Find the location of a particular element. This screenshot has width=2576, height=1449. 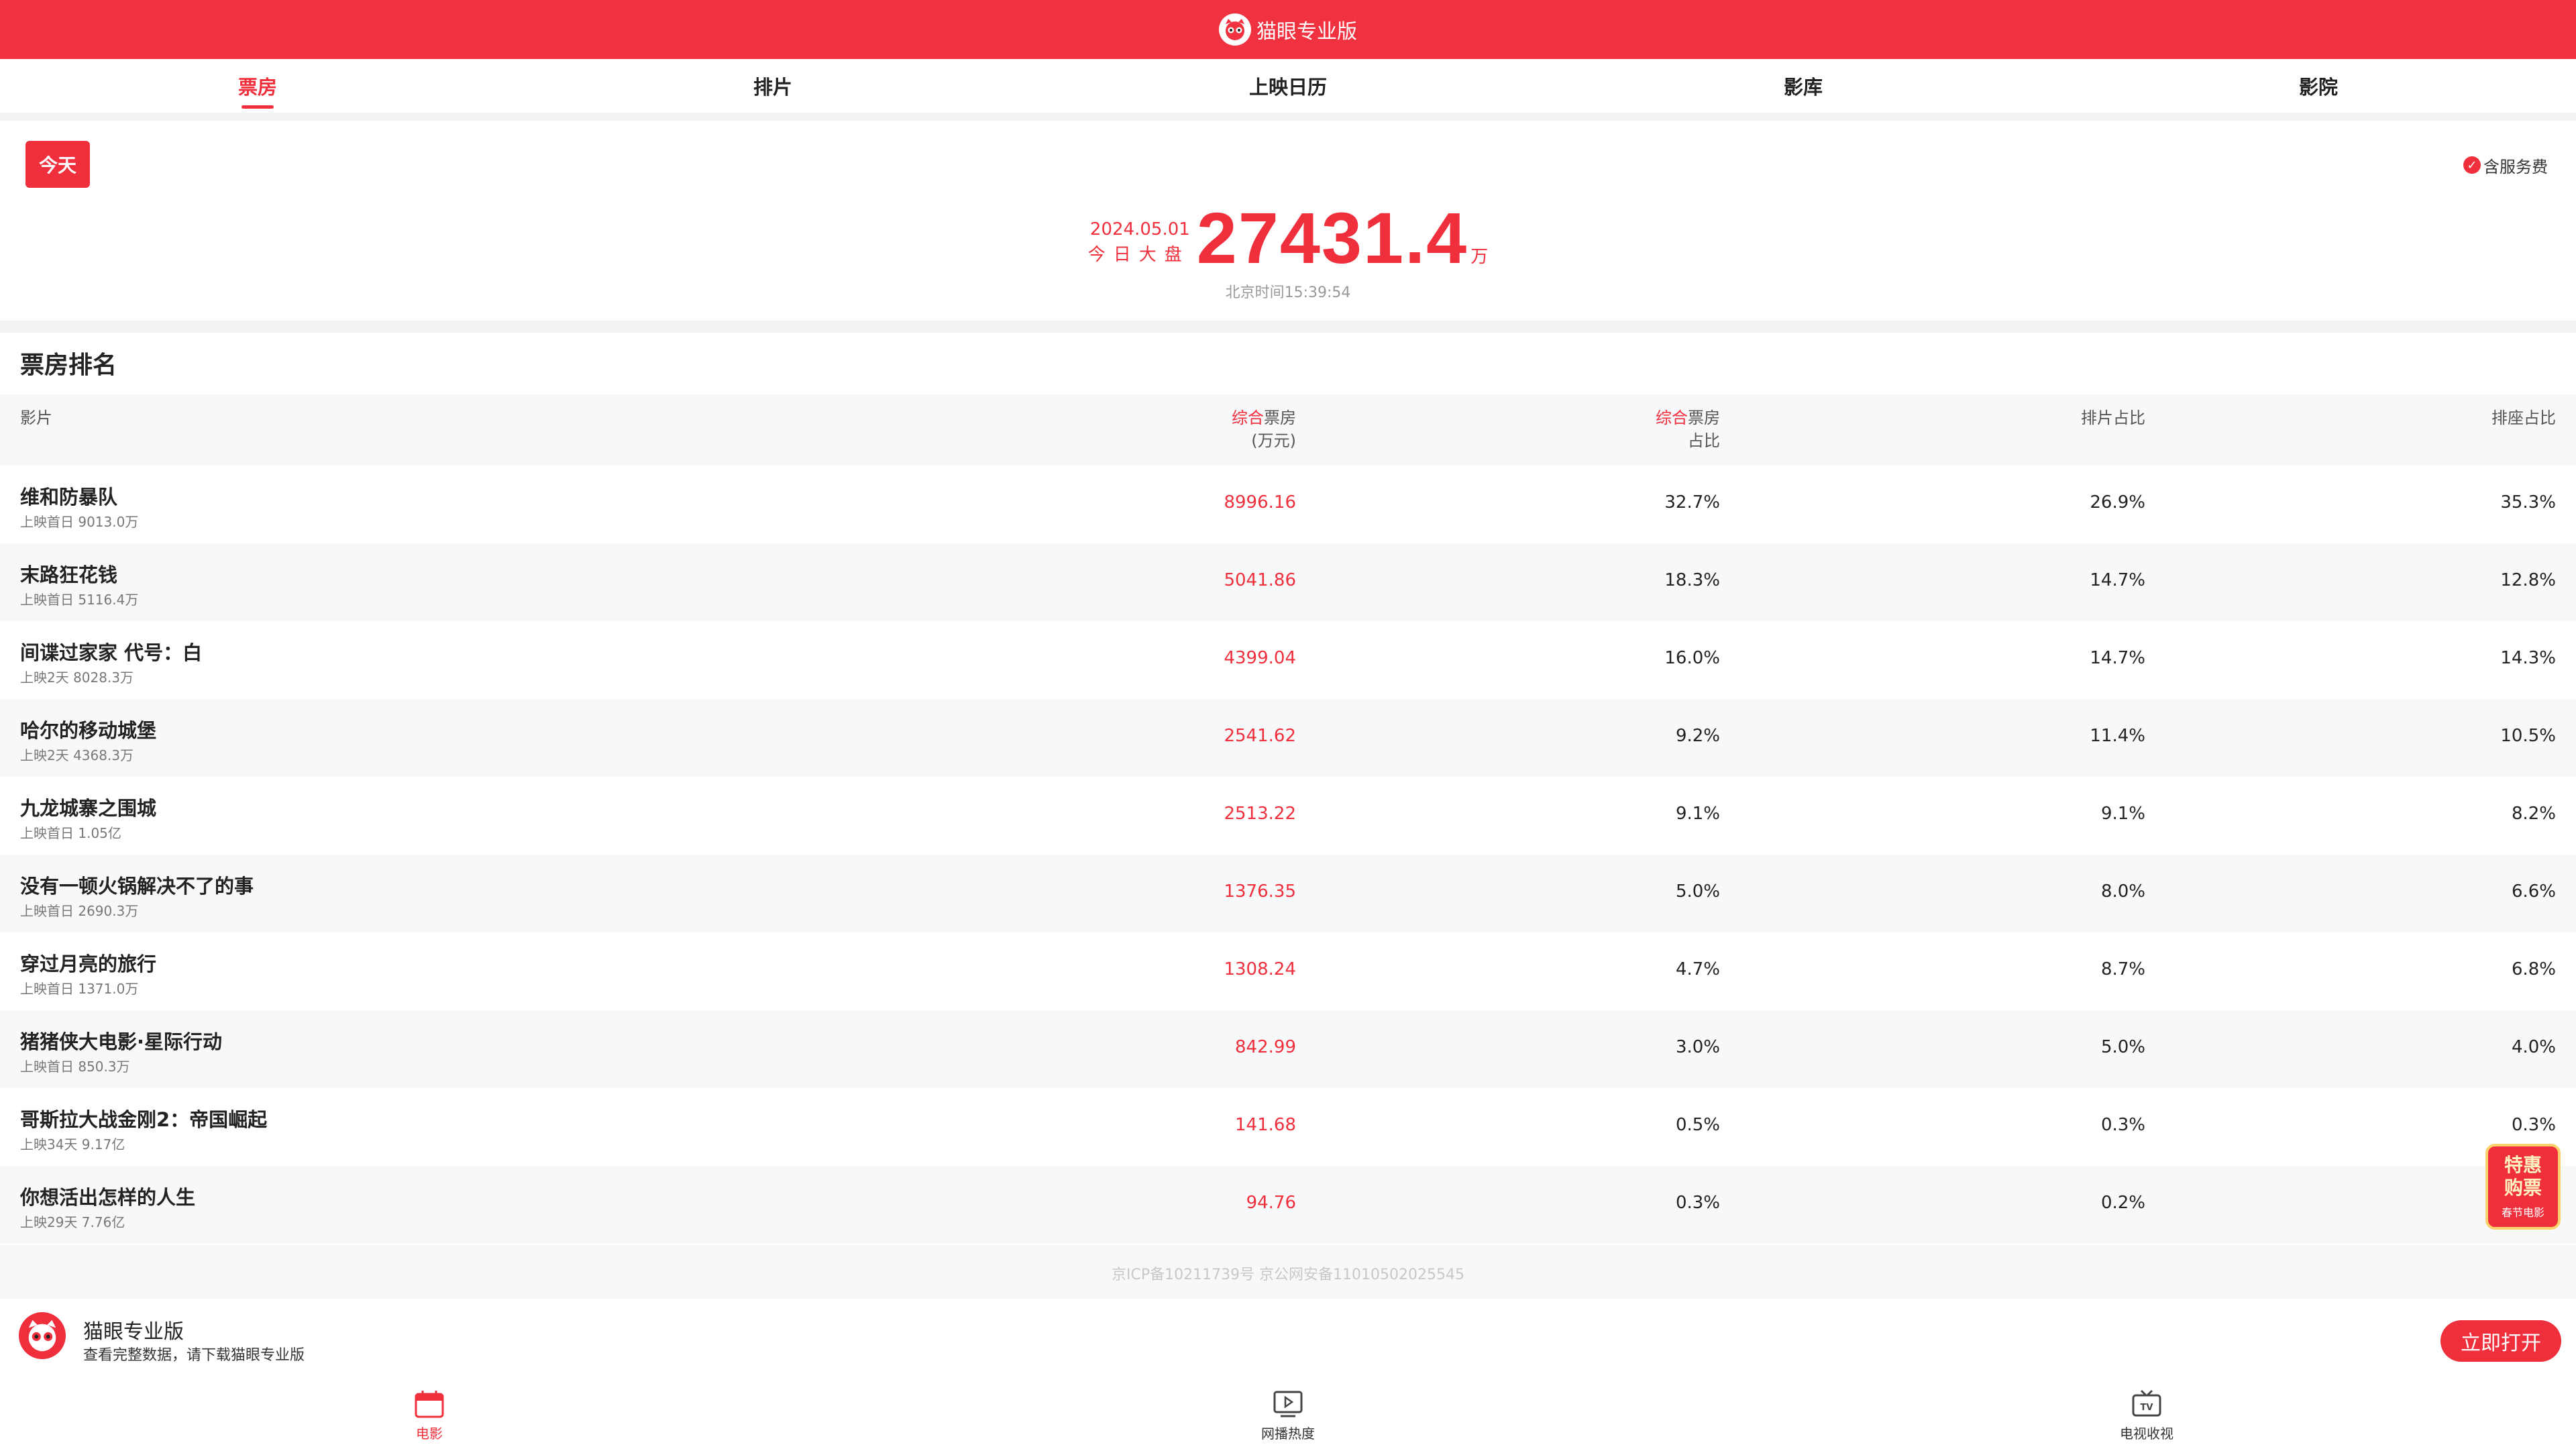

box-office-value: 94.76 is located at coordinates (1271, 1203).